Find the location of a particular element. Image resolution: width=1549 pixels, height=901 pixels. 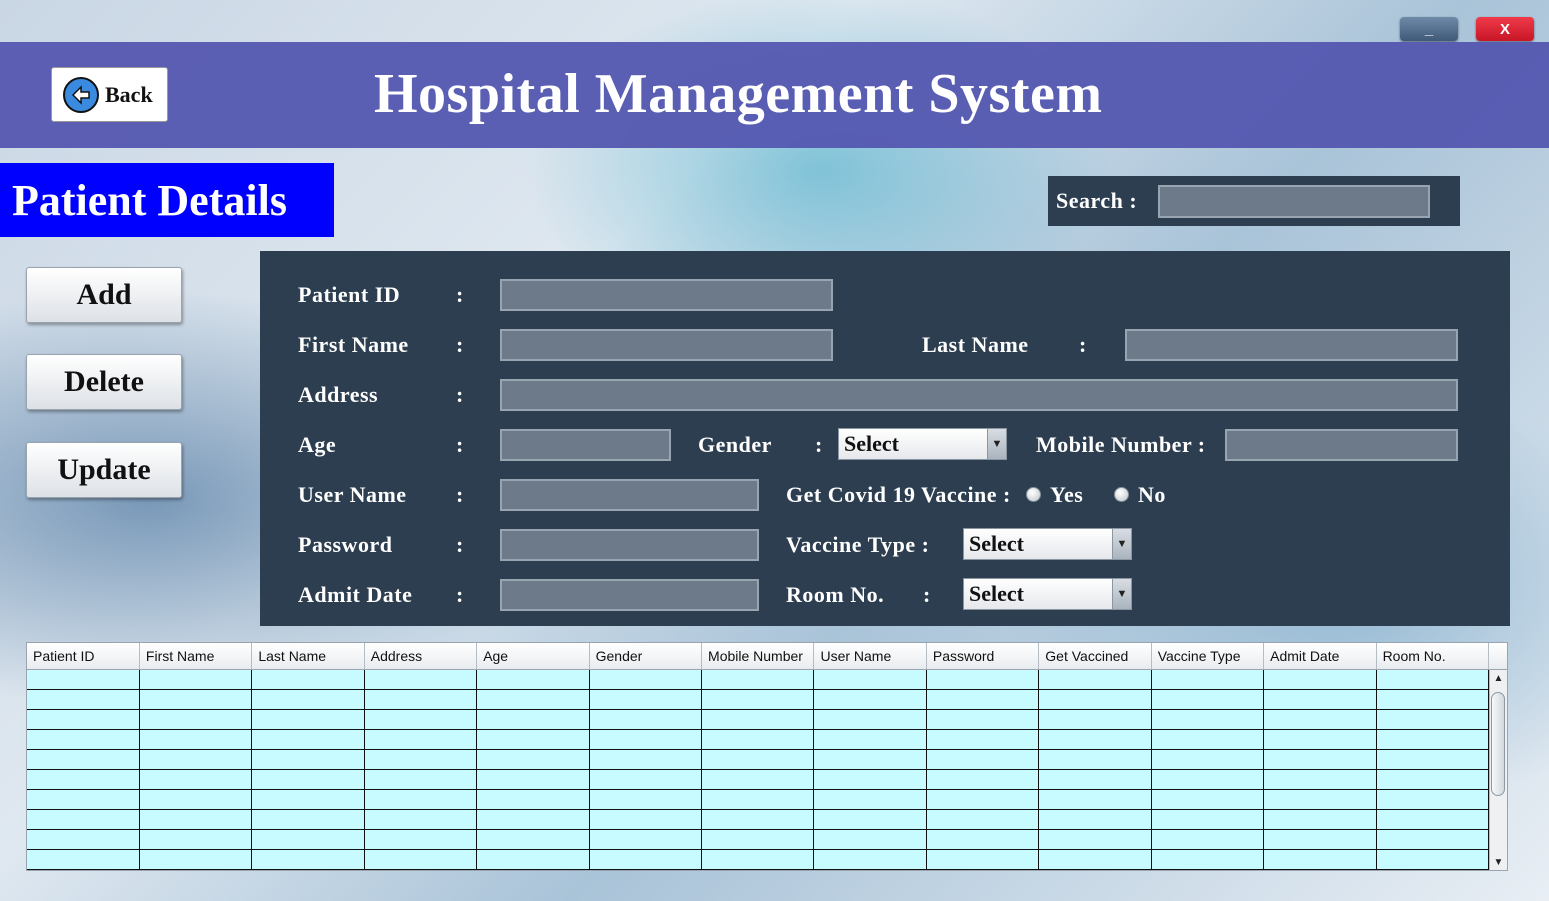

back-button: Back is located at coordinates (109, 94).